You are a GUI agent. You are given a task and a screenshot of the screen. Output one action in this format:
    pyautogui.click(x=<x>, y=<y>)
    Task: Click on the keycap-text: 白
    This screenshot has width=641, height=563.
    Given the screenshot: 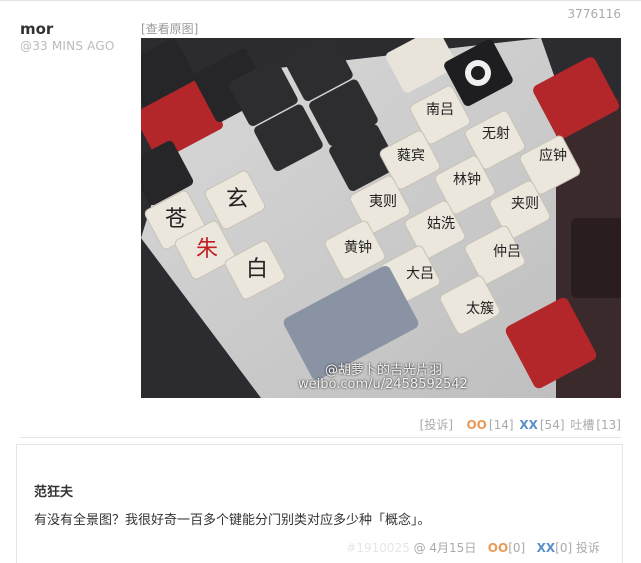 What is the action you would take?
    pyautogui.click(x=257, y=269)
    